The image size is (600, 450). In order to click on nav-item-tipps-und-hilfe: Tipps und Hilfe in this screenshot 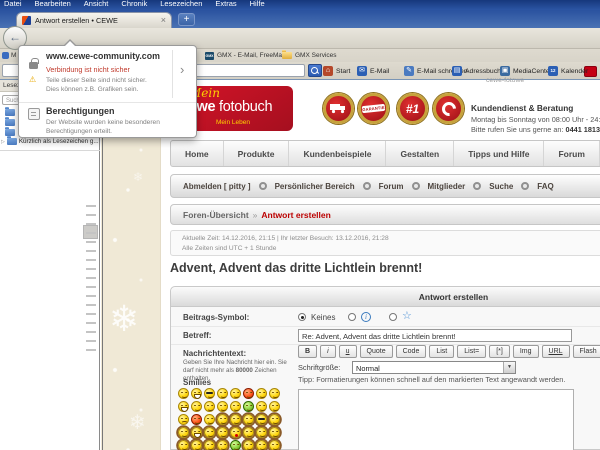, I will do `click(498, 153)`.